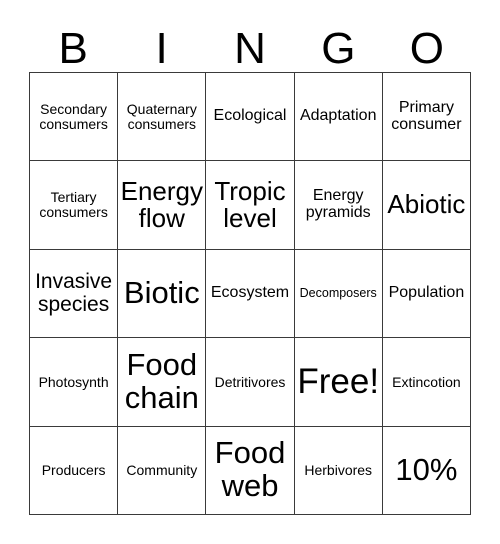  I want to click on bingo-cell-label: Ecological, so click(250, 116).